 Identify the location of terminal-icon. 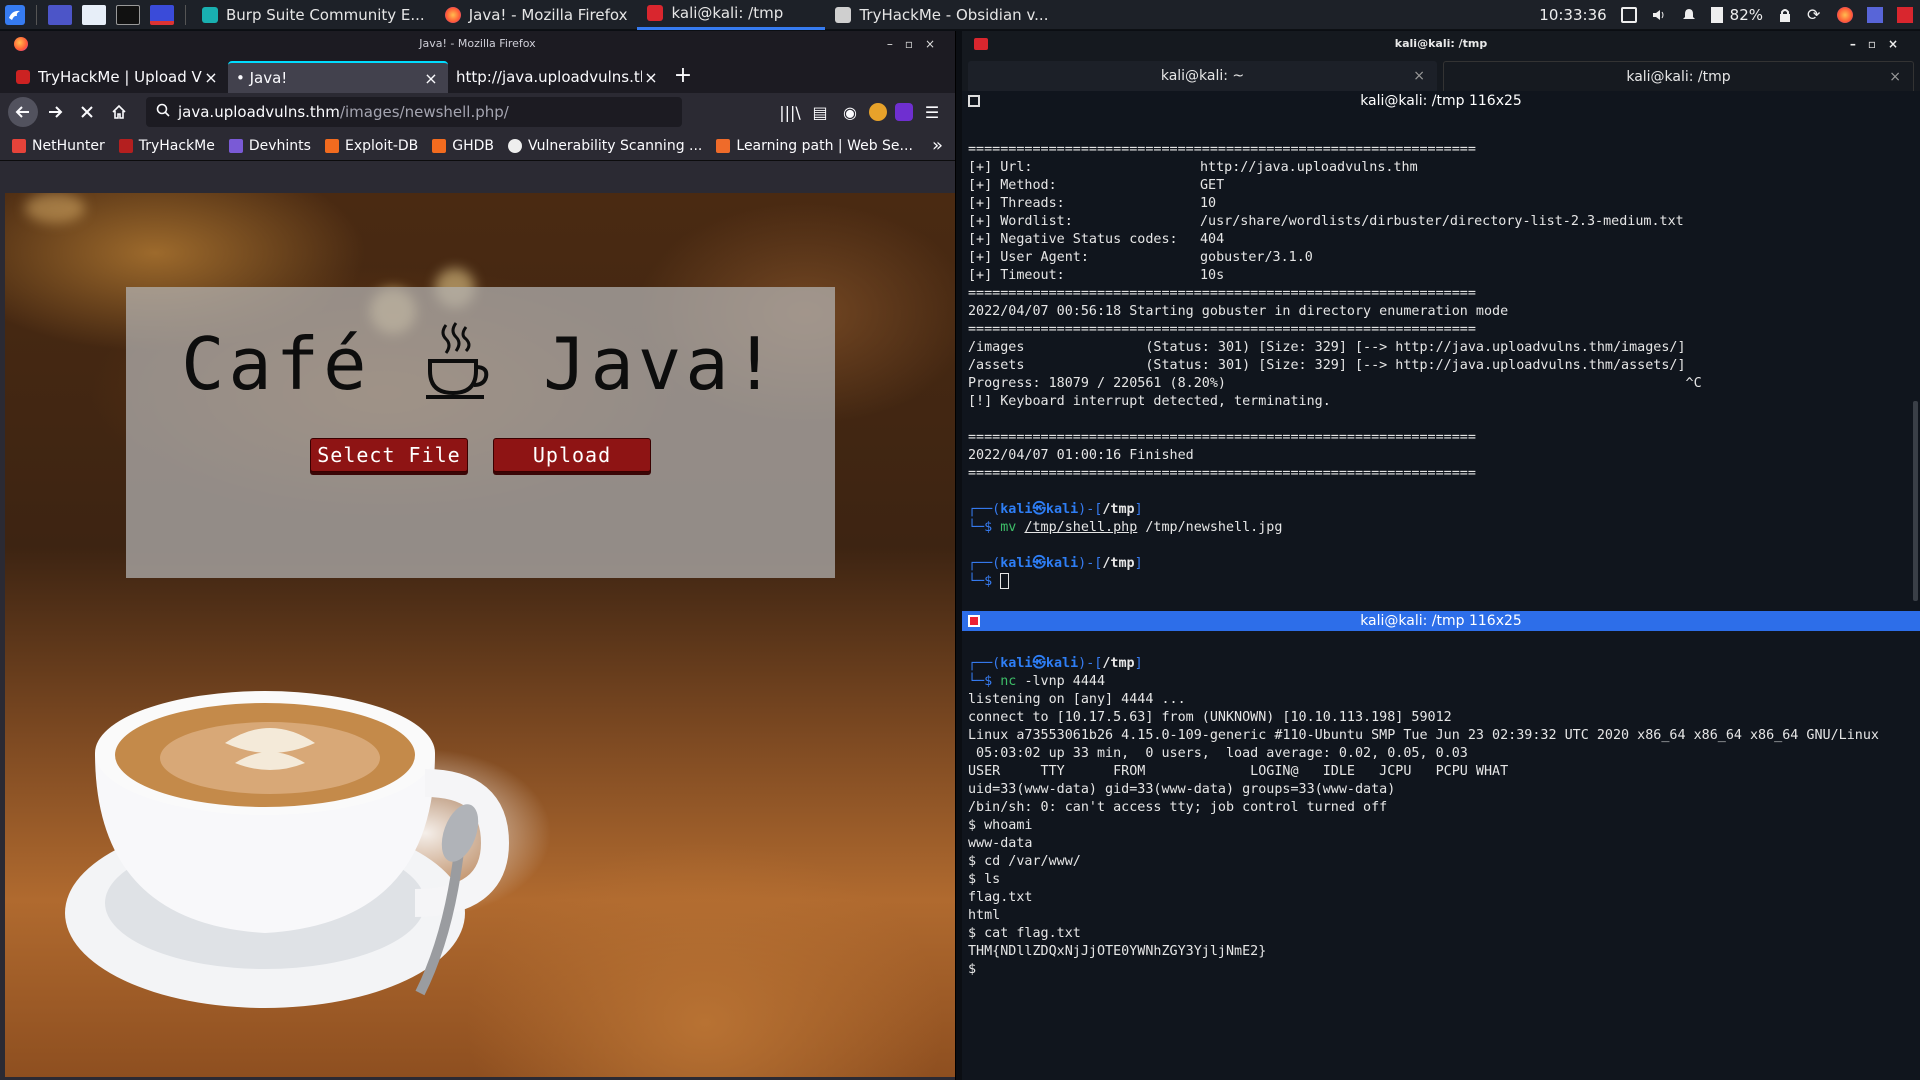
(128, 14).